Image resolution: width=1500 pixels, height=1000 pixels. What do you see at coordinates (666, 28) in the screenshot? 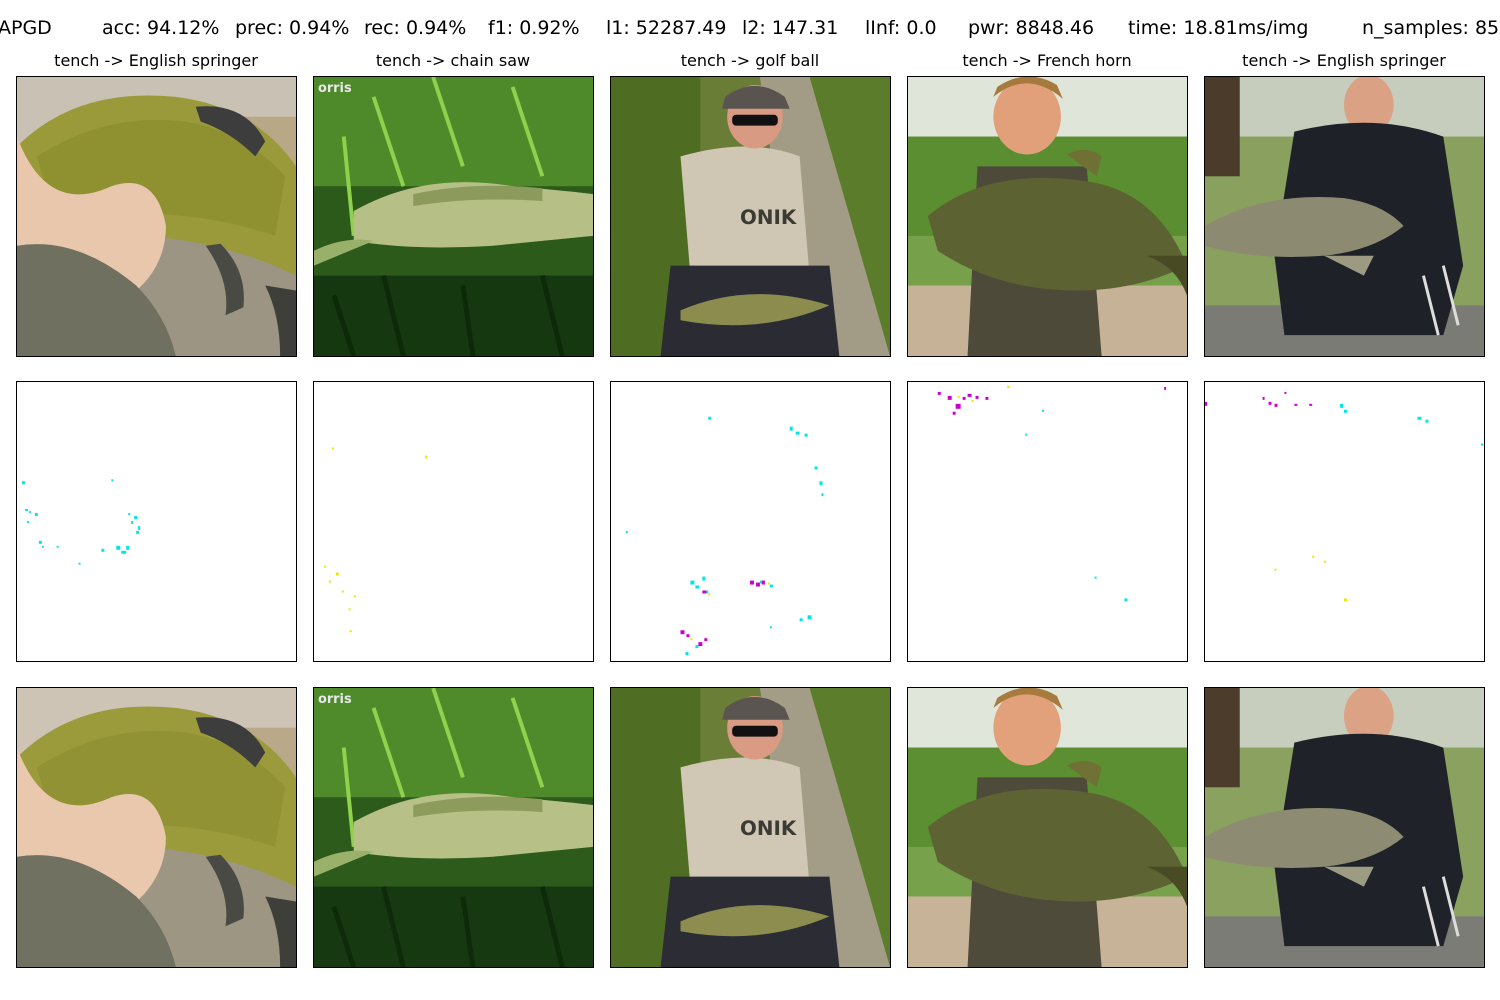
I see `l1-metric: l1: 52287.49` at bounding box center [666, 28].